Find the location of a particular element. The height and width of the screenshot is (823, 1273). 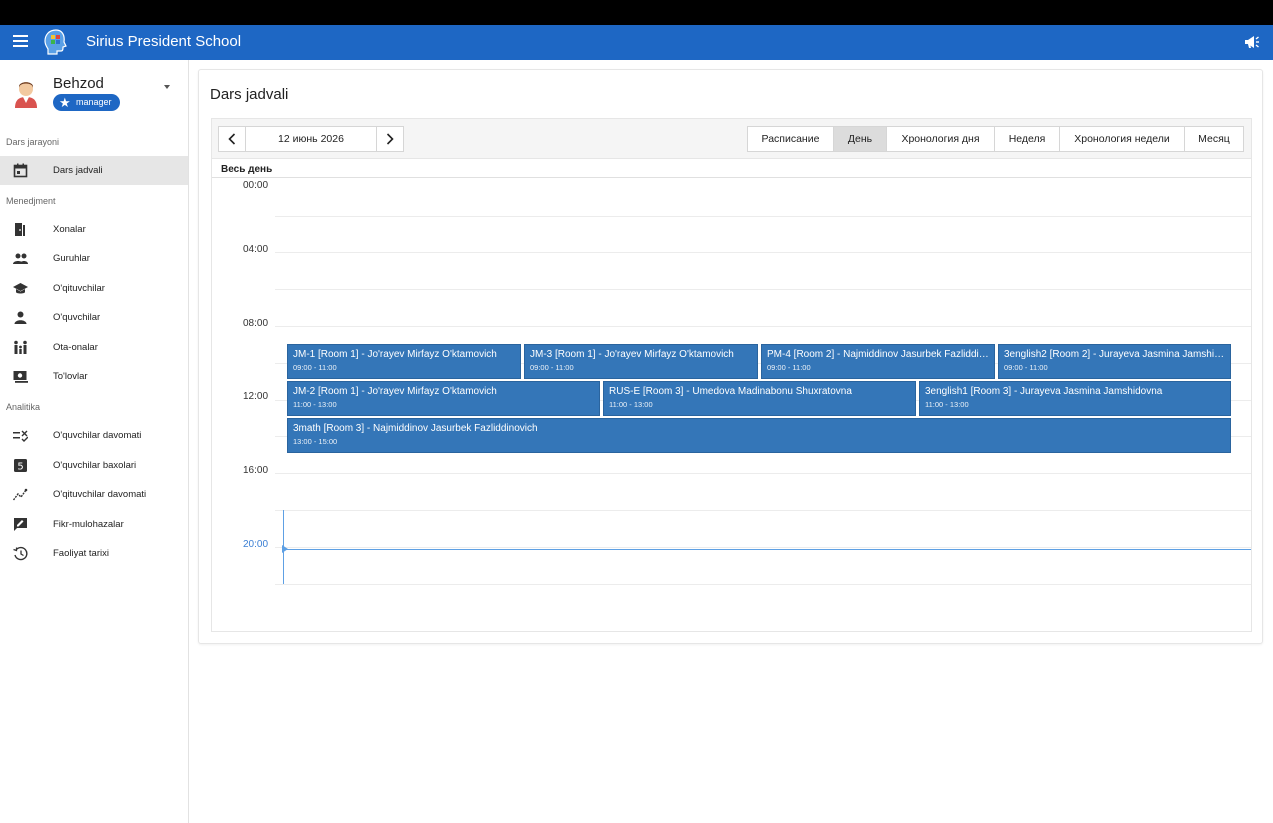

time-label: 08:00 is located at coordinates (256, 323).